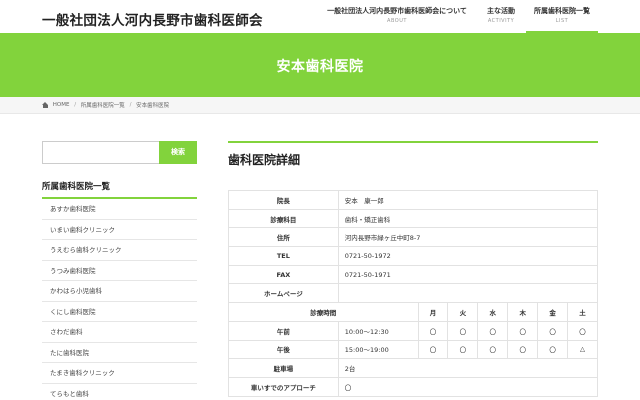 Image resolution: width=640 pixels, height=400 pixels. I want to click on table-row: 診療科目 歯科・矯正歯科, so click(413, 218).